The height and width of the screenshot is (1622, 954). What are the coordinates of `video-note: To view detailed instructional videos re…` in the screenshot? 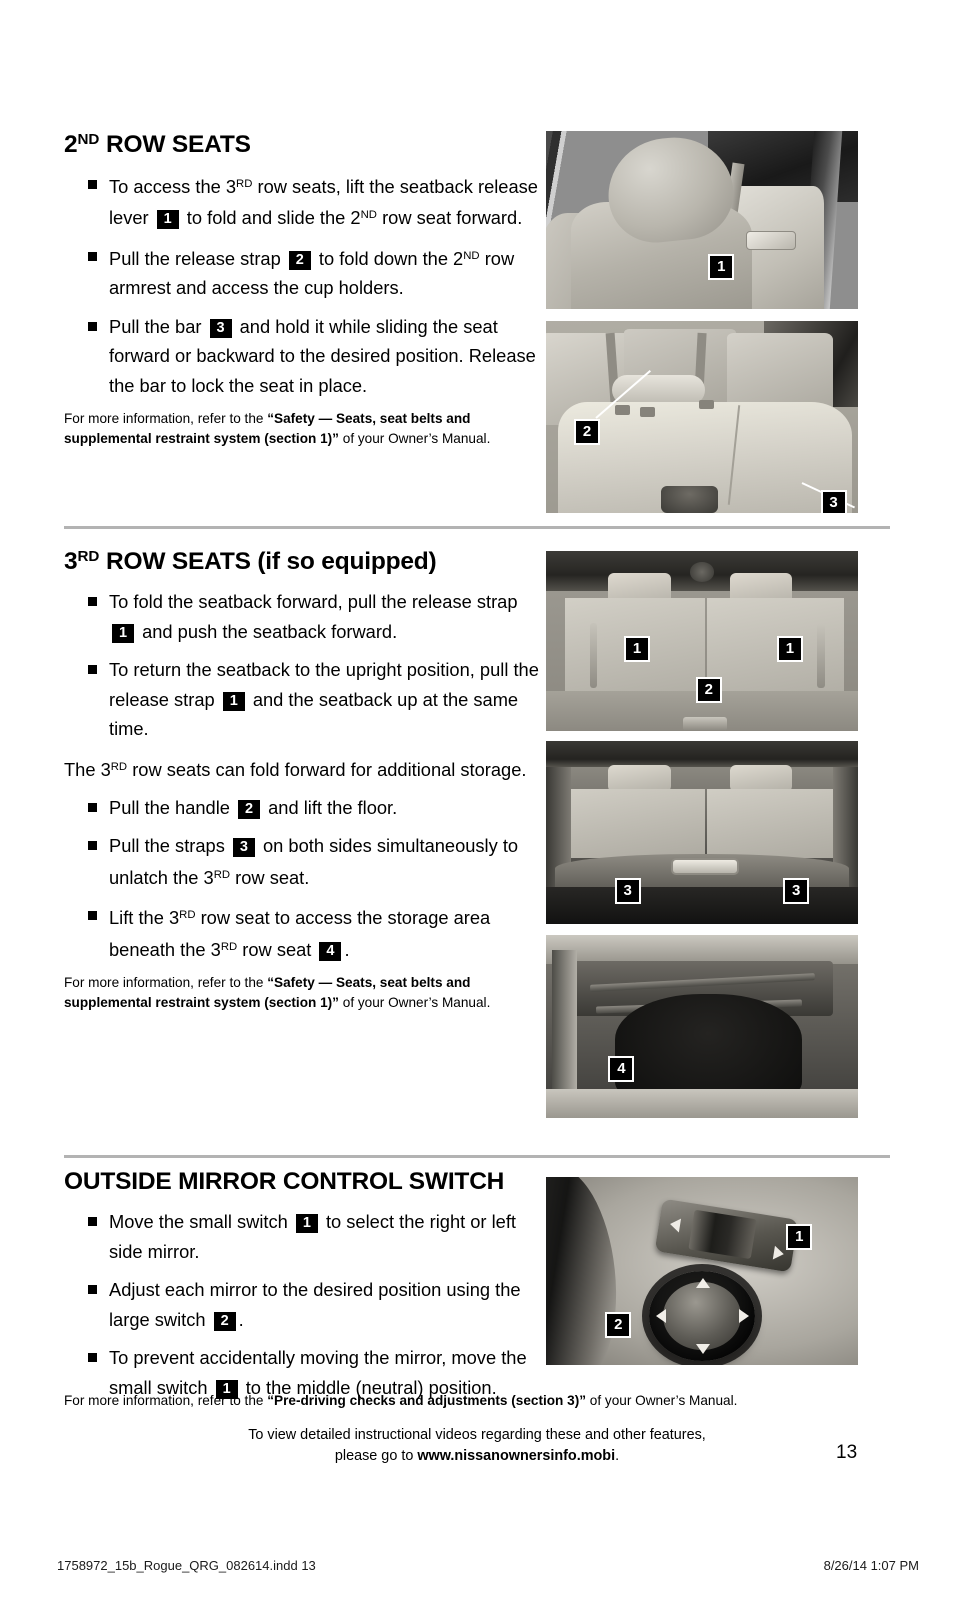 It's located at (477, 1446).